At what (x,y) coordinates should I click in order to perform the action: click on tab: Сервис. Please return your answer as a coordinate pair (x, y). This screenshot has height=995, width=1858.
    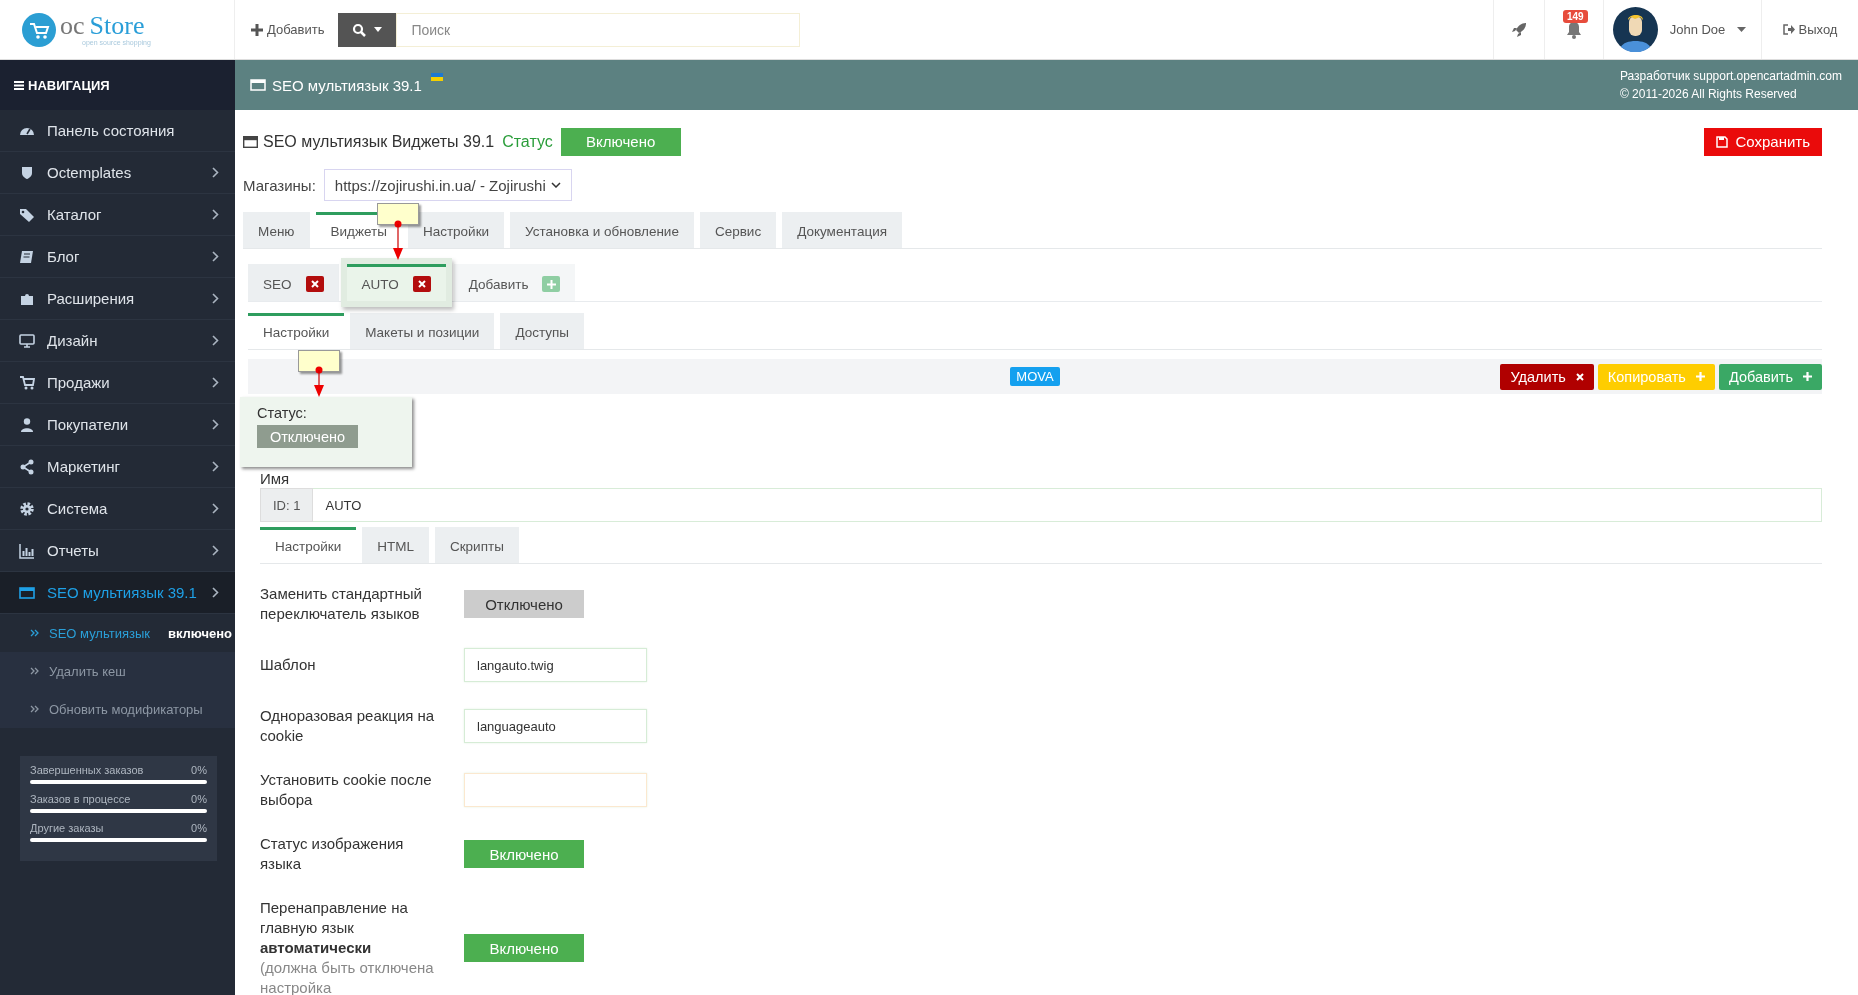
    Looking at the image, I should click on (738, 230).